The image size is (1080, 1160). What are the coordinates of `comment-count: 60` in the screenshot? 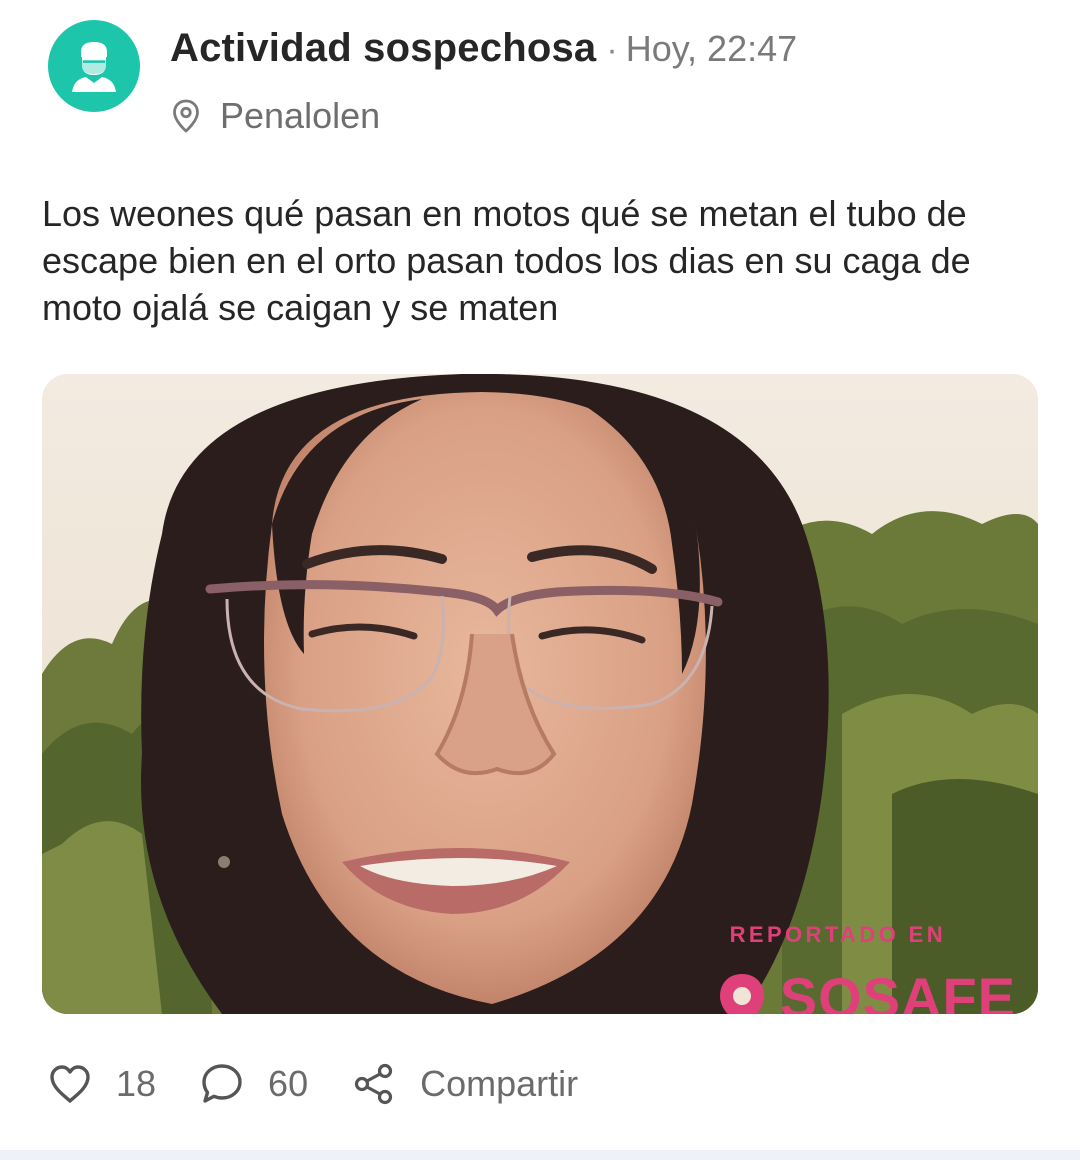 It's located at (288, 1083).